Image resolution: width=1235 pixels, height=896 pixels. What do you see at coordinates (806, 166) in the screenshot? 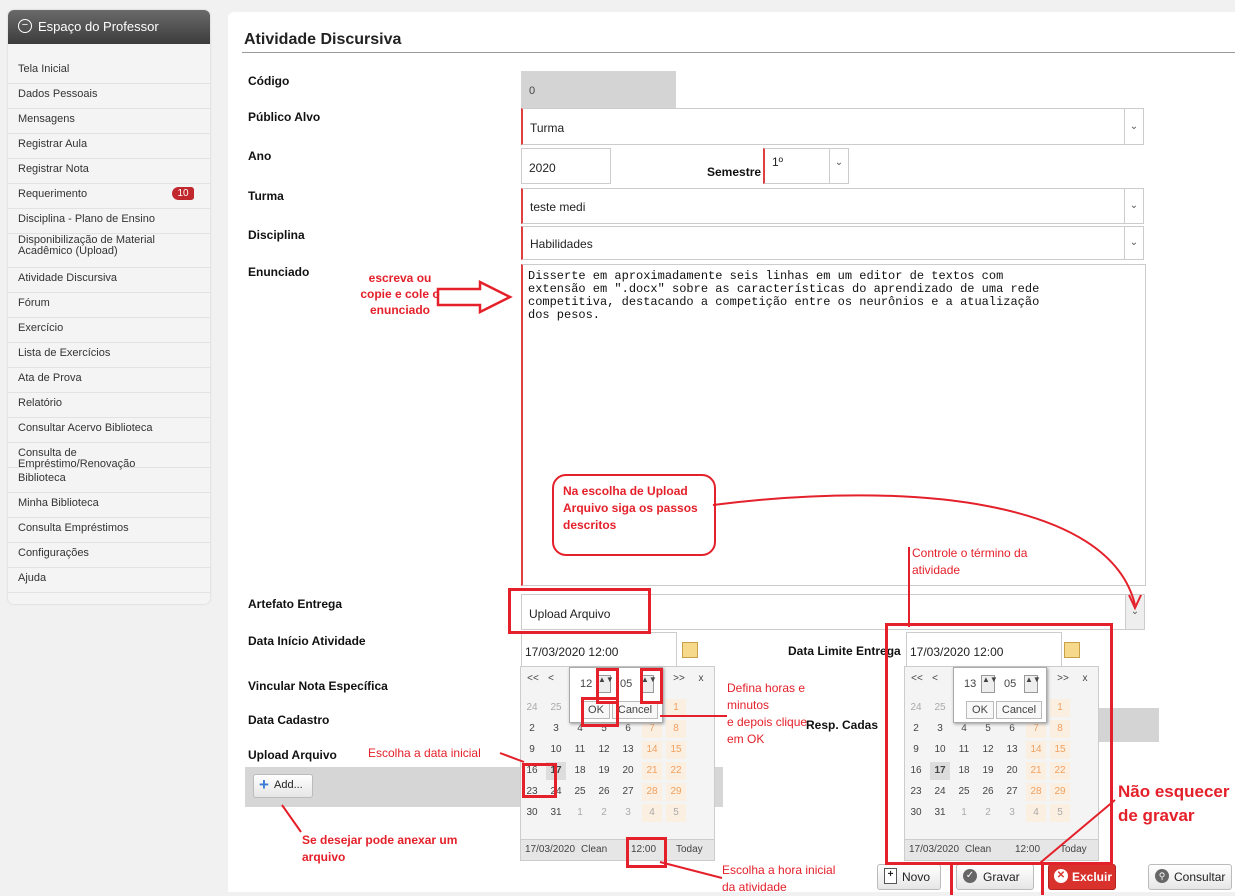
I see `semestre-select: 1º ⌄` at bounding box center [806, 166].